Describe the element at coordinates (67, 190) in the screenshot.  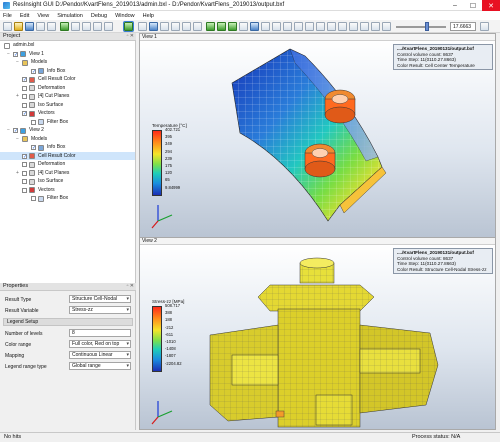
I see `tree-item: Vectors` at that location.